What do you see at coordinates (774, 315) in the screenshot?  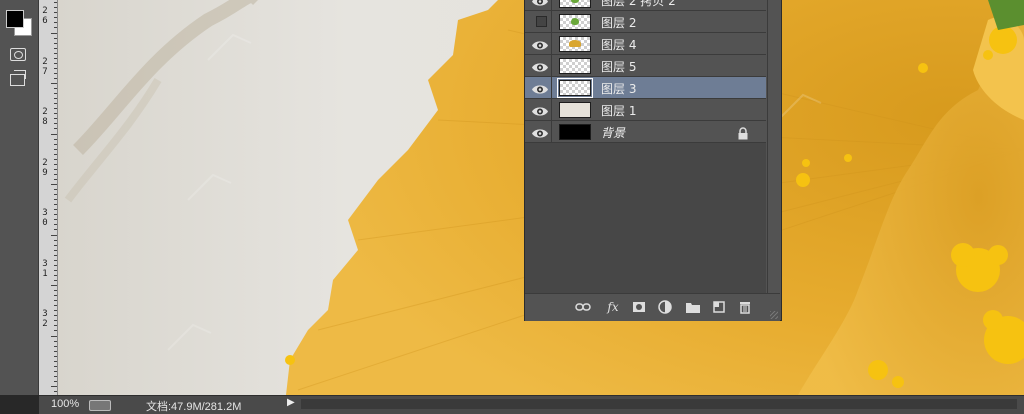 I see `panel-resize-grip` at bounding box center [774, 315].